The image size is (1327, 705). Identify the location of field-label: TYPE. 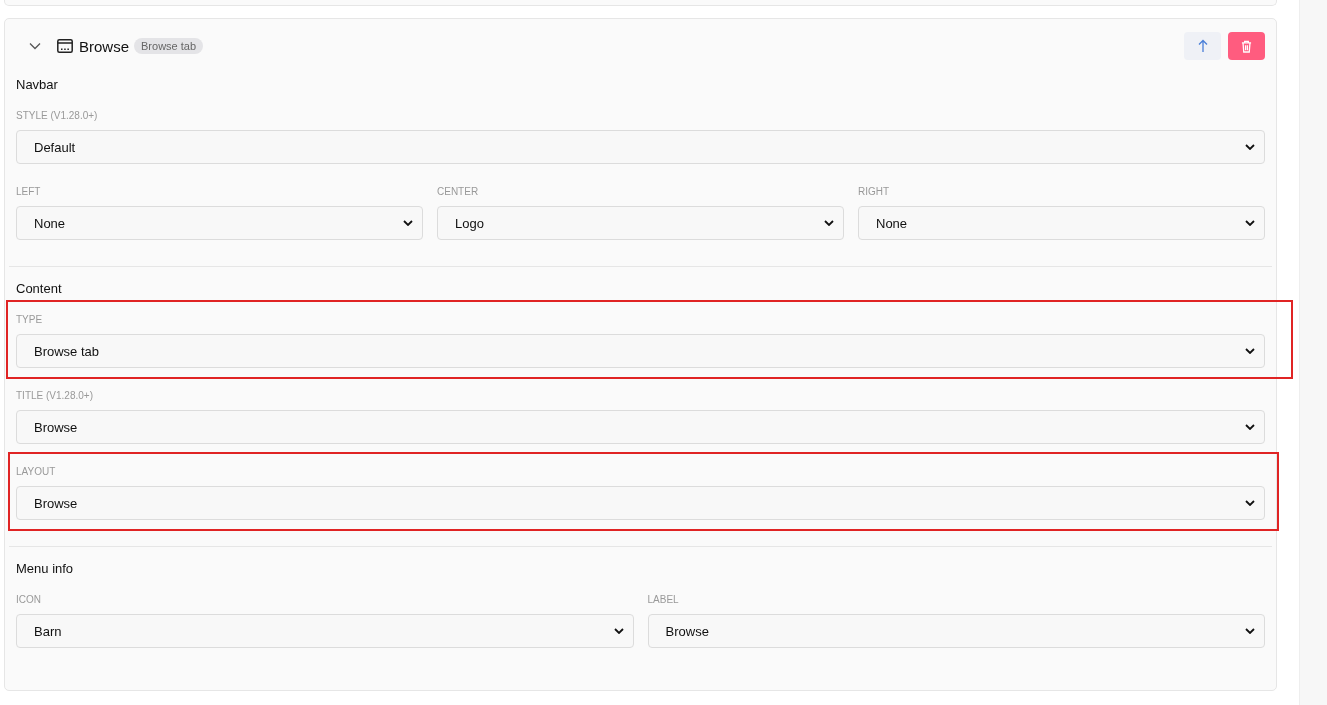
(30, 319).